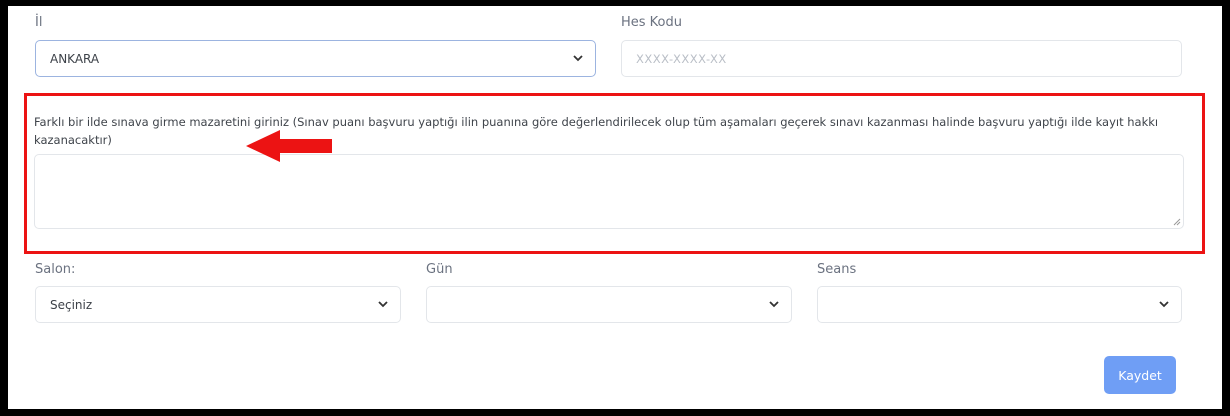  What do you see at coordinates (39, 22) in the screenshot?
I see `il-label: İl` at bounding box center [39, 22].